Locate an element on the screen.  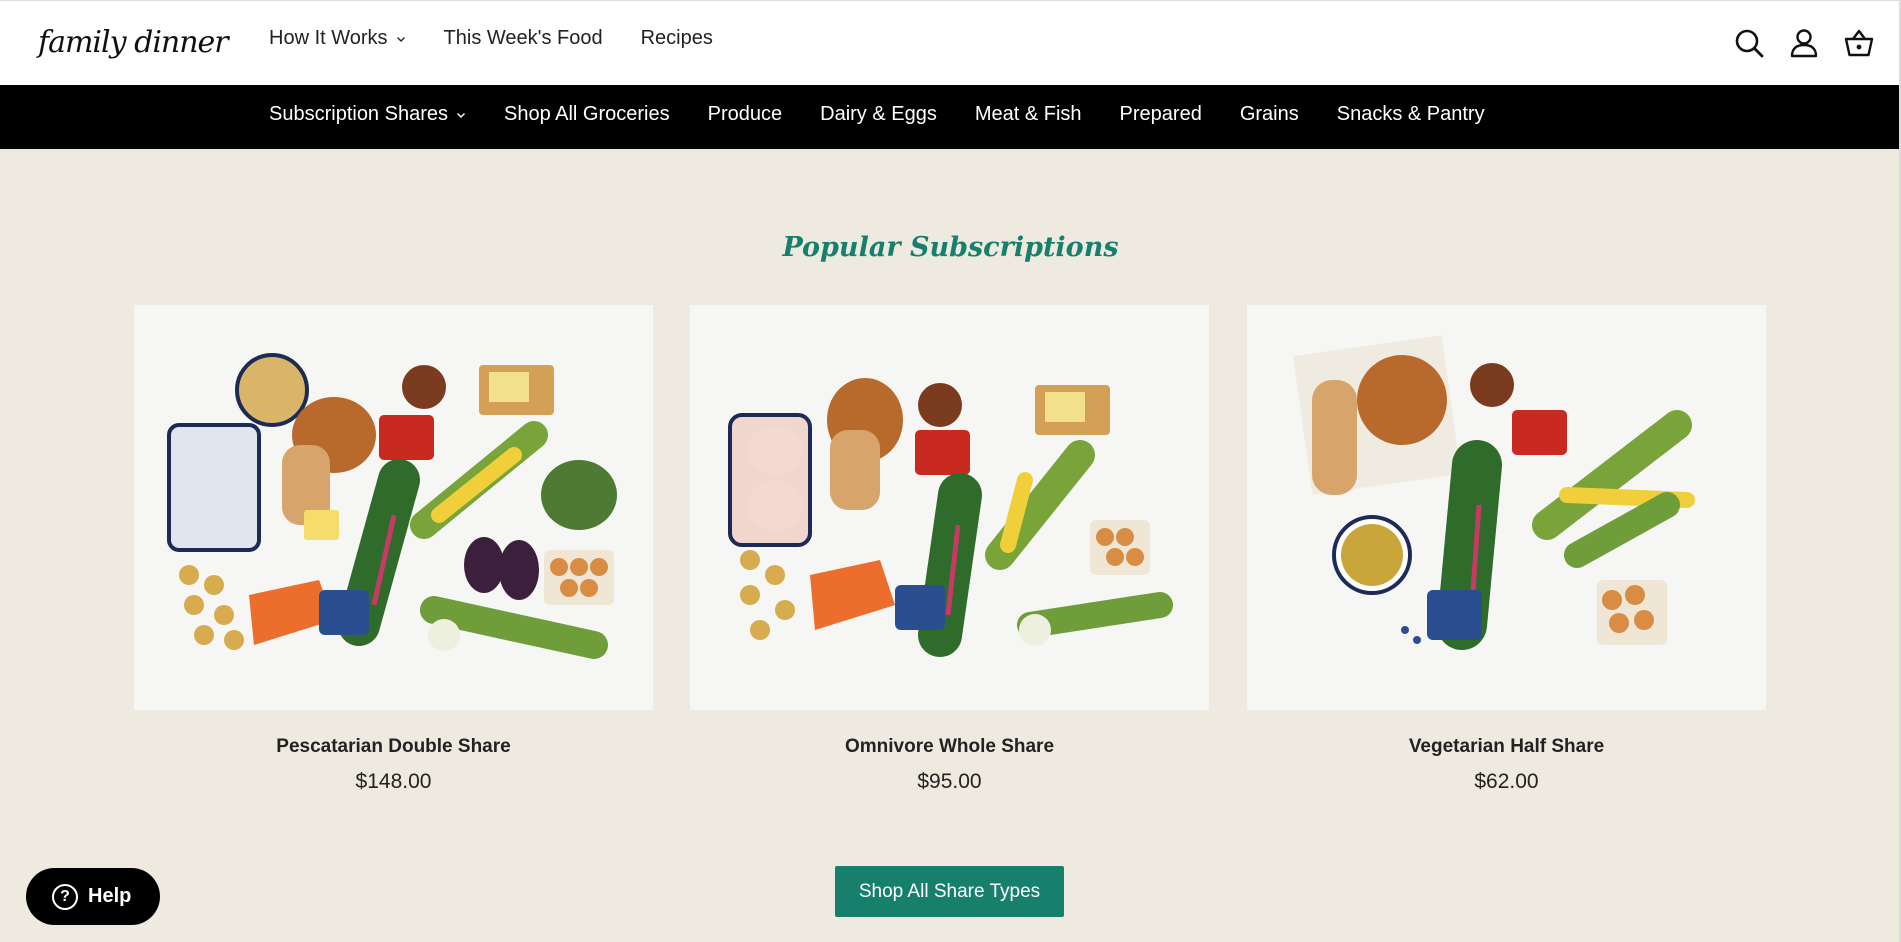
product-price: $95.00 is located at coordinates (949, 781).